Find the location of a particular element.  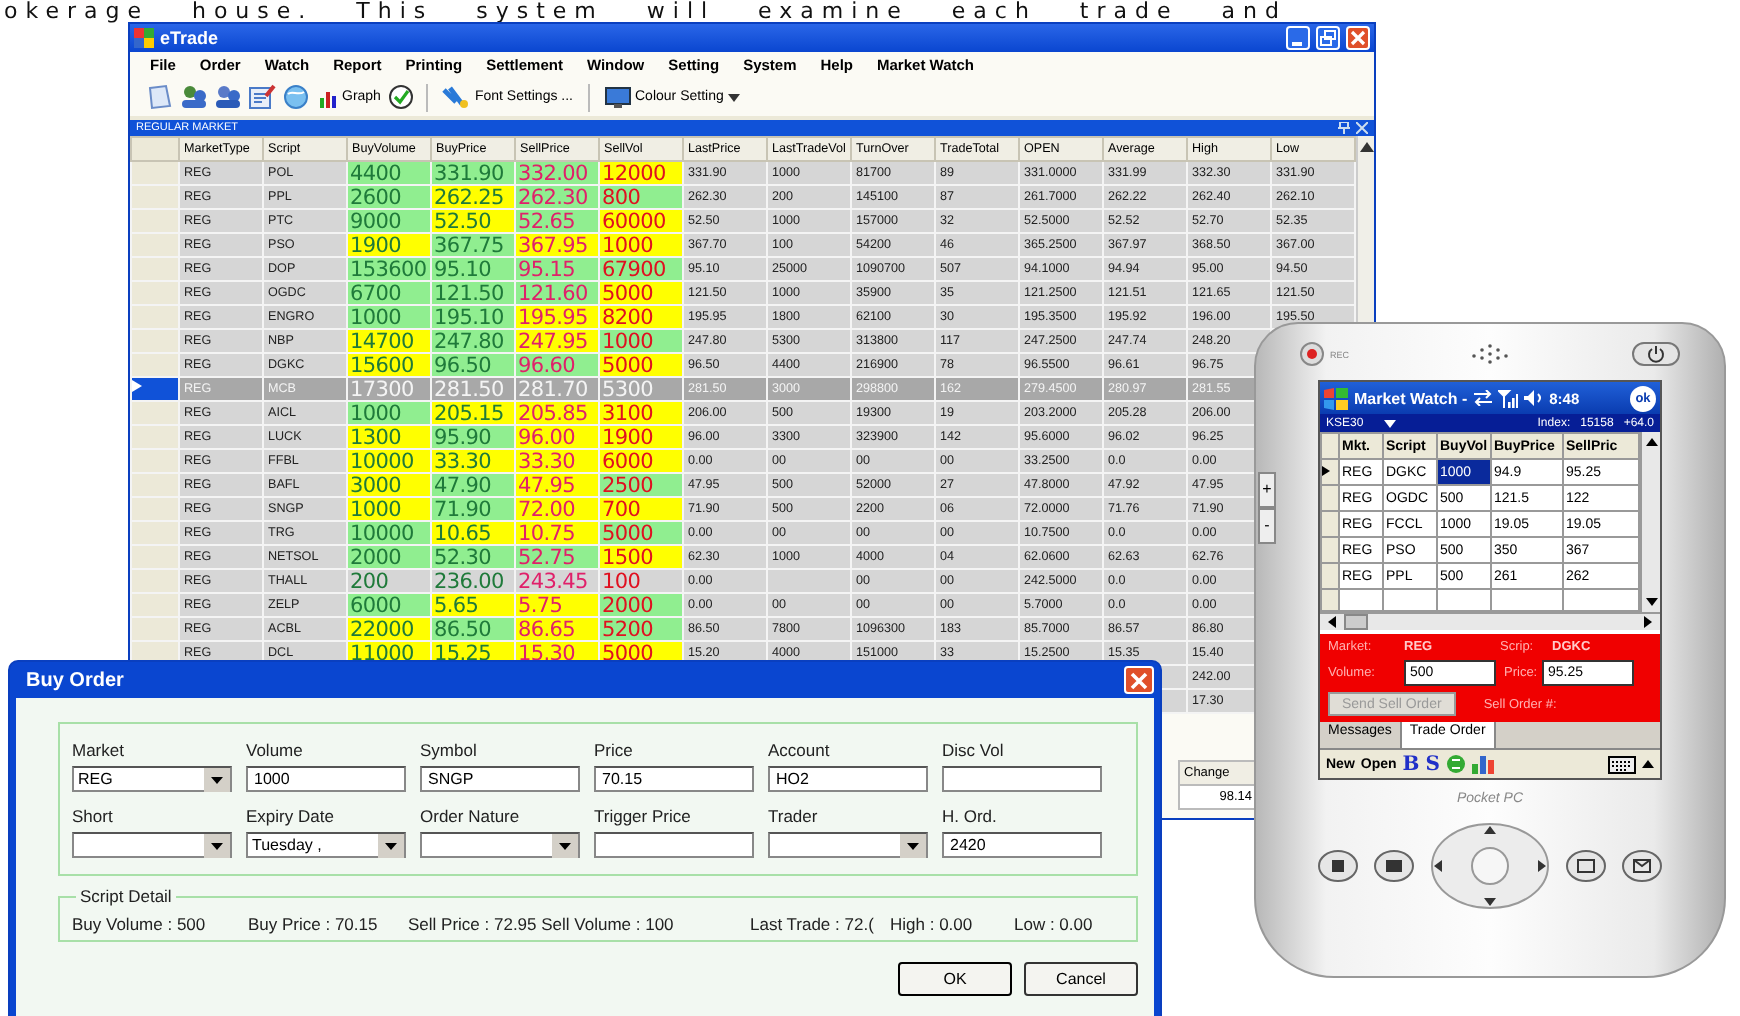

group-title: Script Detail is located at coordinates (126, 896).